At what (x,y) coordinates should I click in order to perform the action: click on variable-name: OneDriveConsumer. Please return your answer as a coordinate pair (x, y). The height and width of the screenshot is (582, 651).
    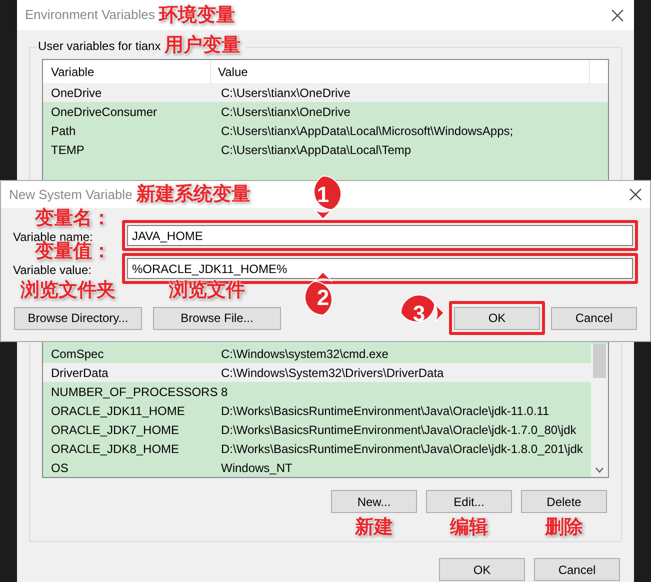
    Looking at the image, I should click on (104, 112).